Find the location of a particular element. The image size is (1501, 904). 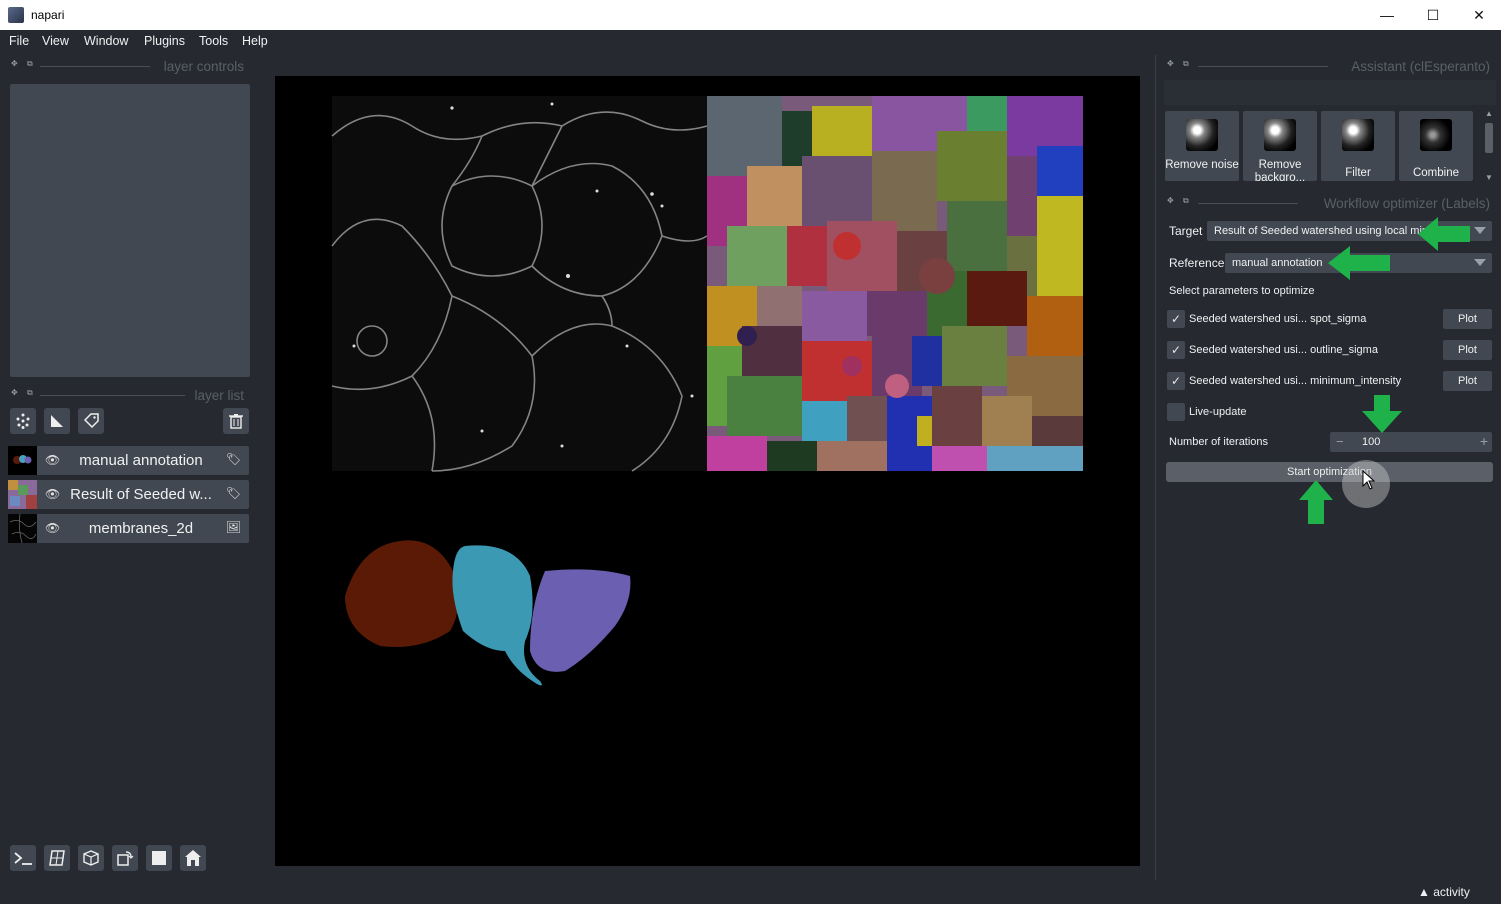

layer-row-manual-annotation: 👁 manual annotation 🏷 is located at coordinates (128, 460).